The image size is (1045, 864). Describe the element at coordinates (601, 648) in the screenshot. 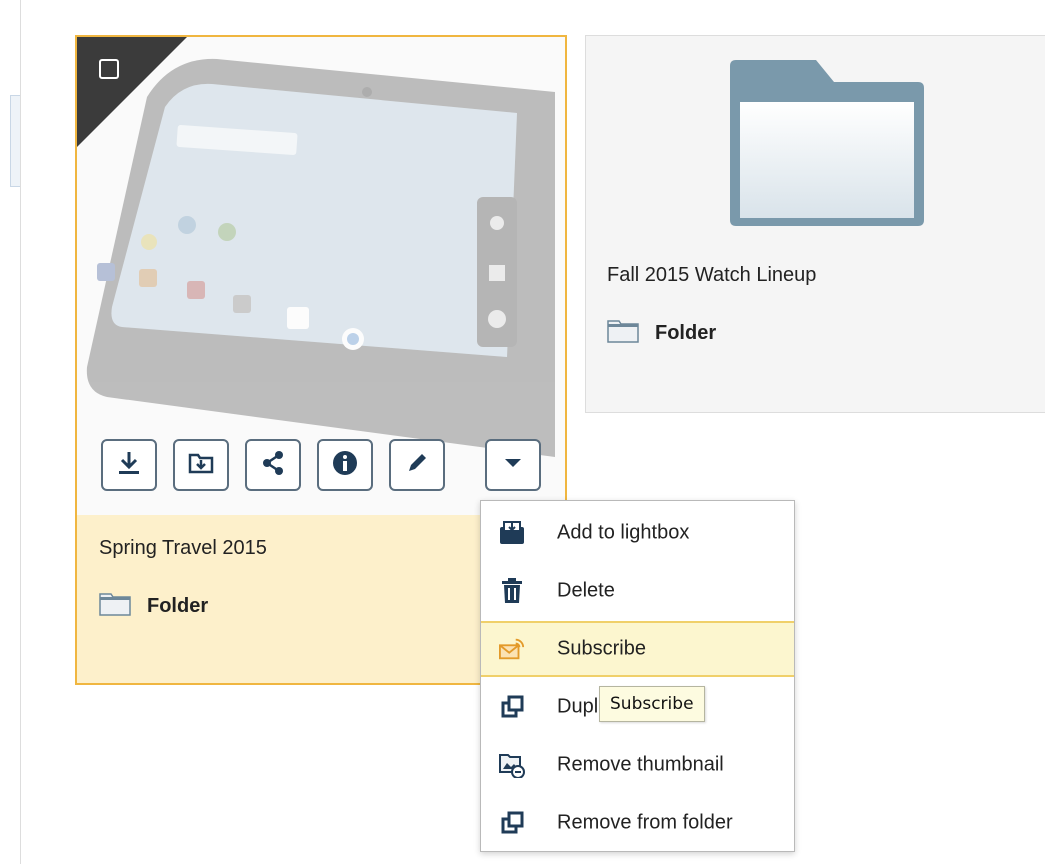

I see `menu-item-label: Subscribe` at that location.